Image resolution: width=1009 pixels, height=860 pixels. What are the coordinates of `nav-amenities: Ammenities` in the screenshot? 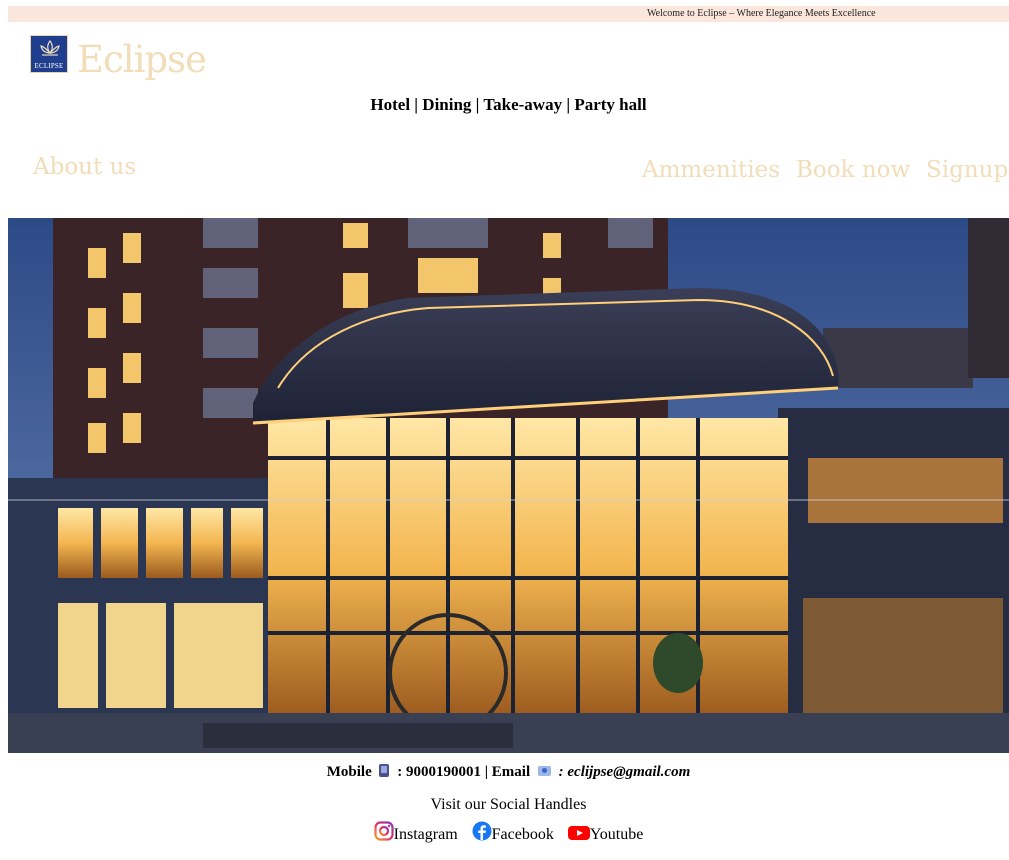 It's located at (711, 170).